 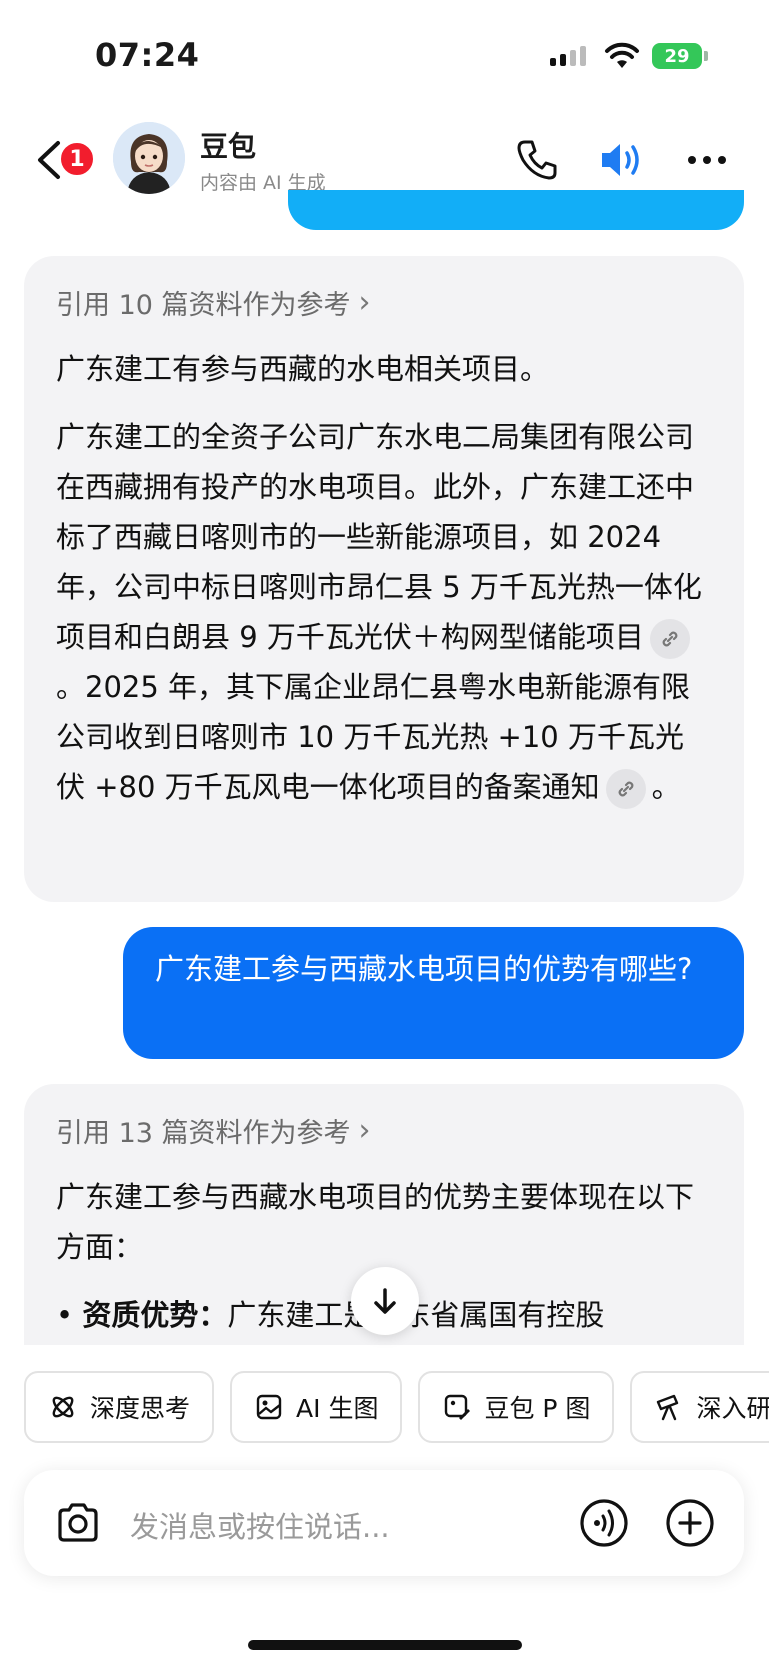 I want to click on battery-indicator: 29, so click(x=677, y=56).